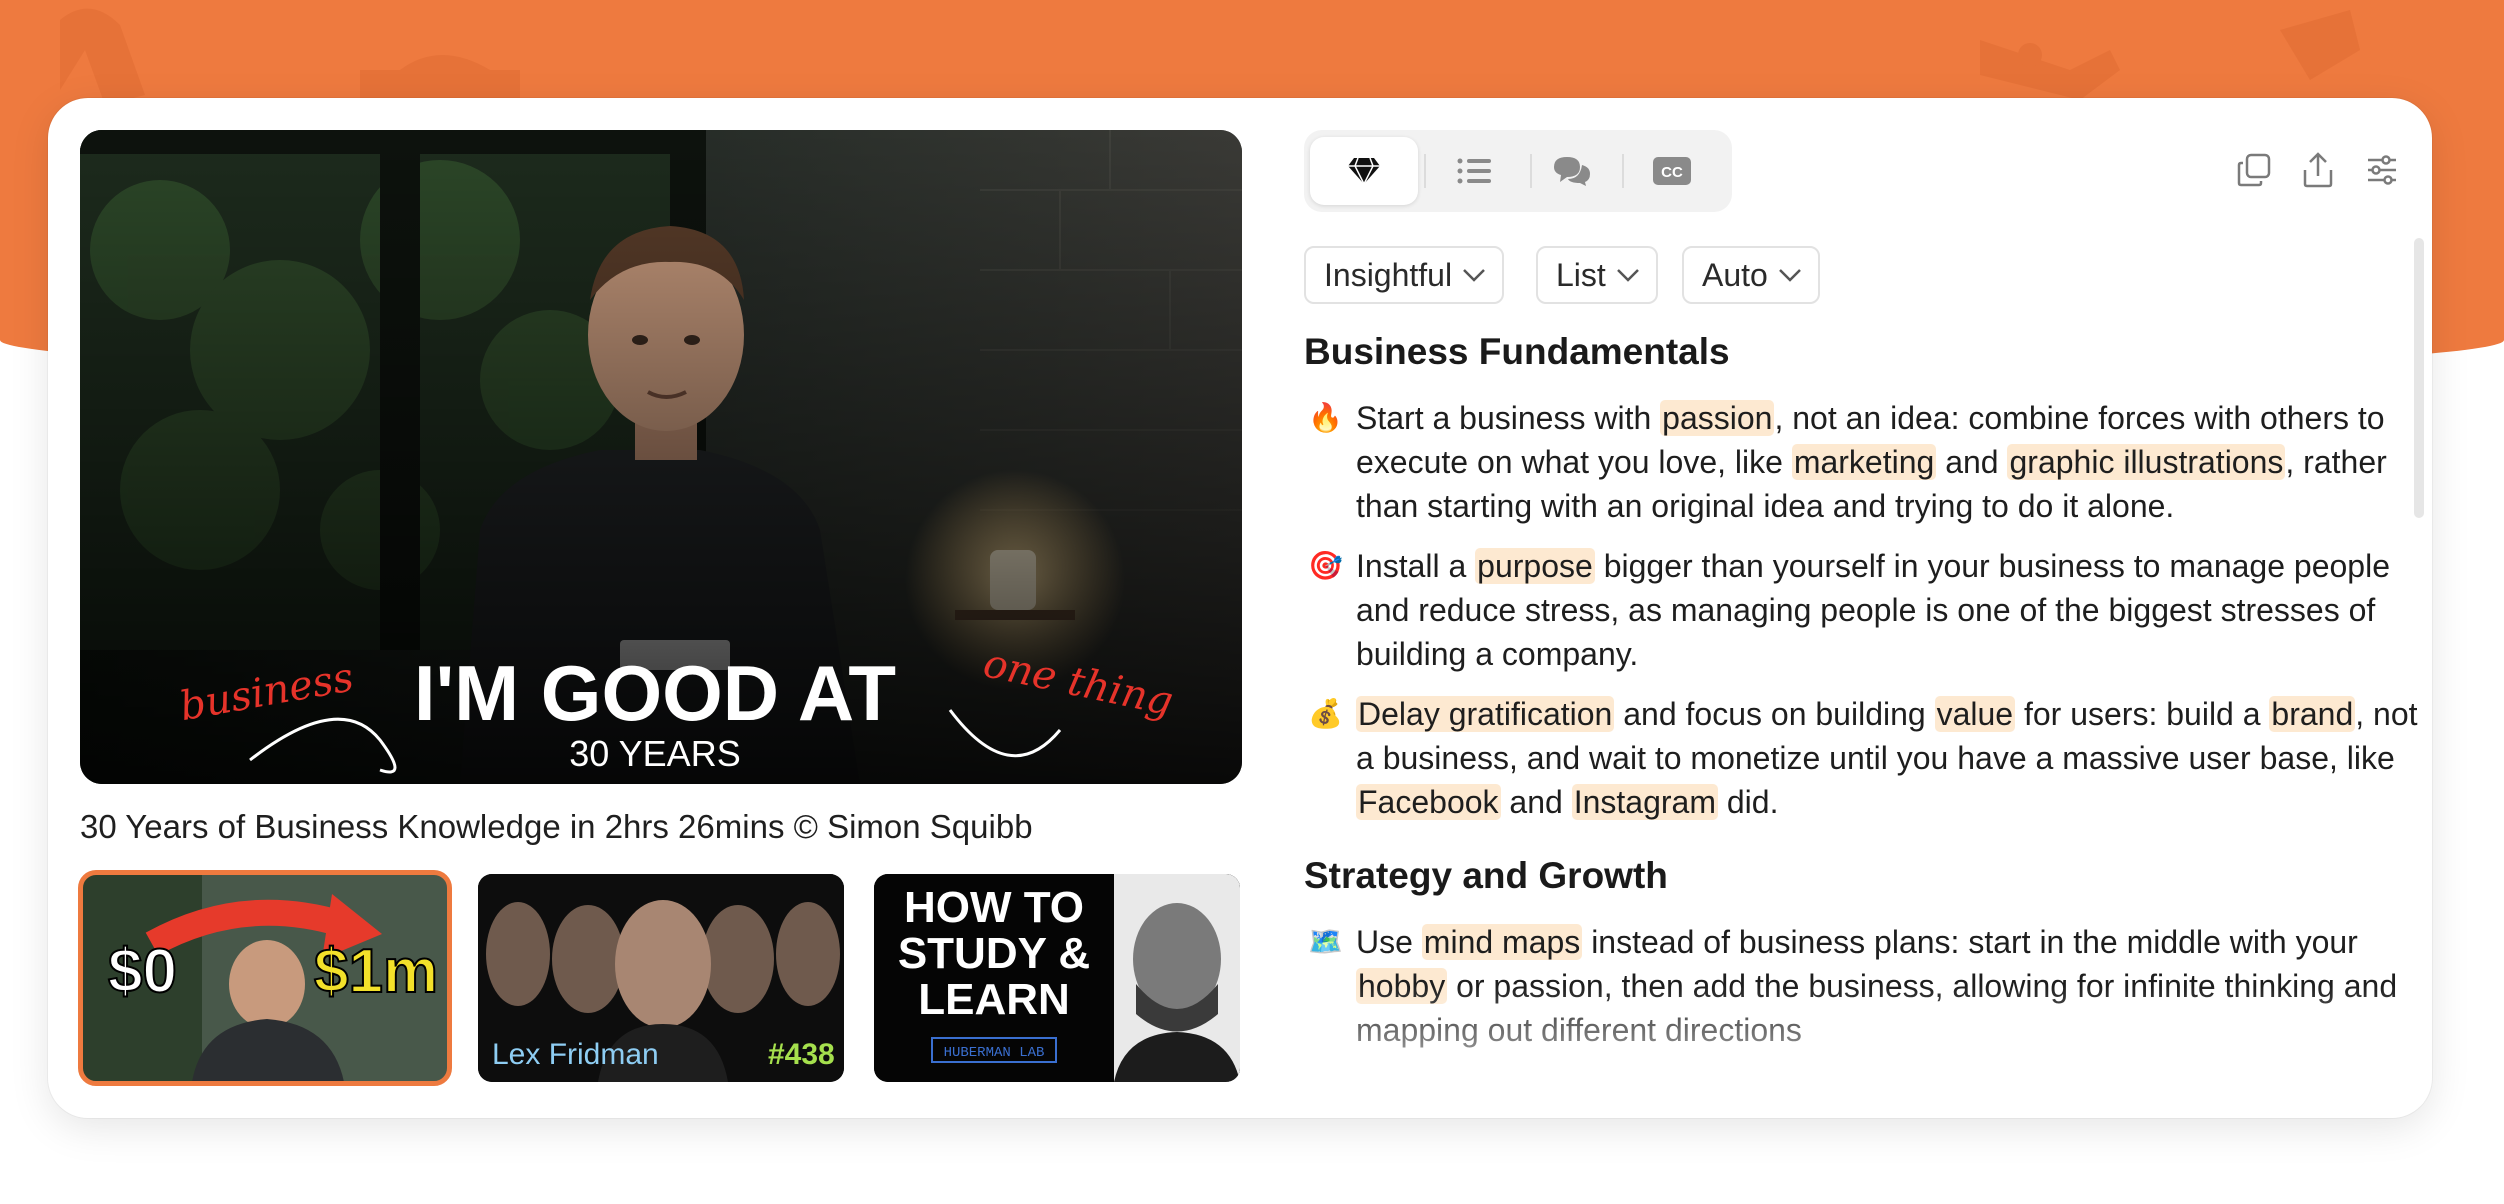  Describe the element at coordinates (1428, 802) in the screenshot. I see `highlighted-keyword: Facebook` at that location.